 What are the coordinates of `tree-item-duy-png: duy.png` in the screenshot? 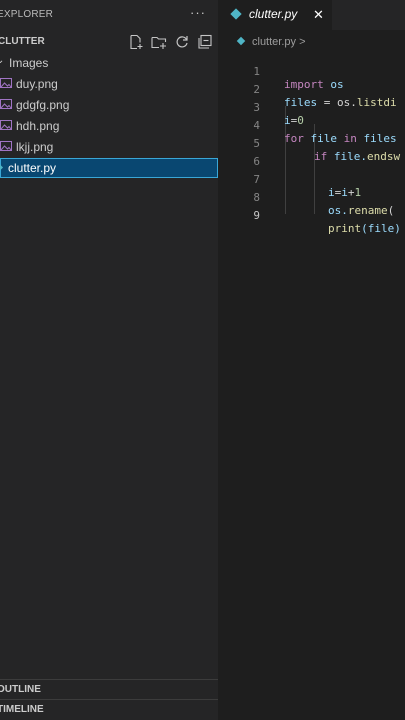 It's located at (109, 84).